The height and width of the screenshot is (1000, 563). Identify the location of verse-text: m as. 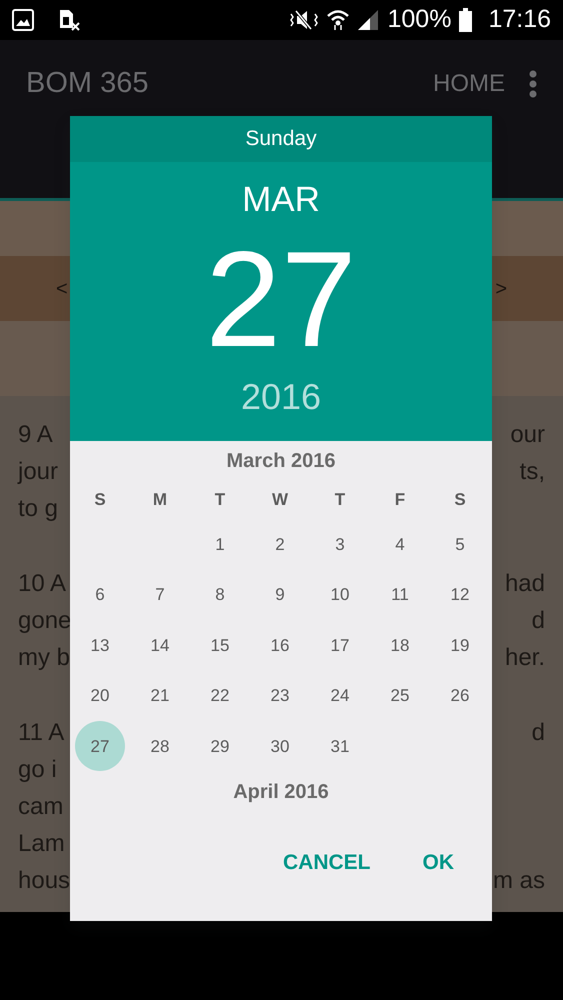
(519, 881).